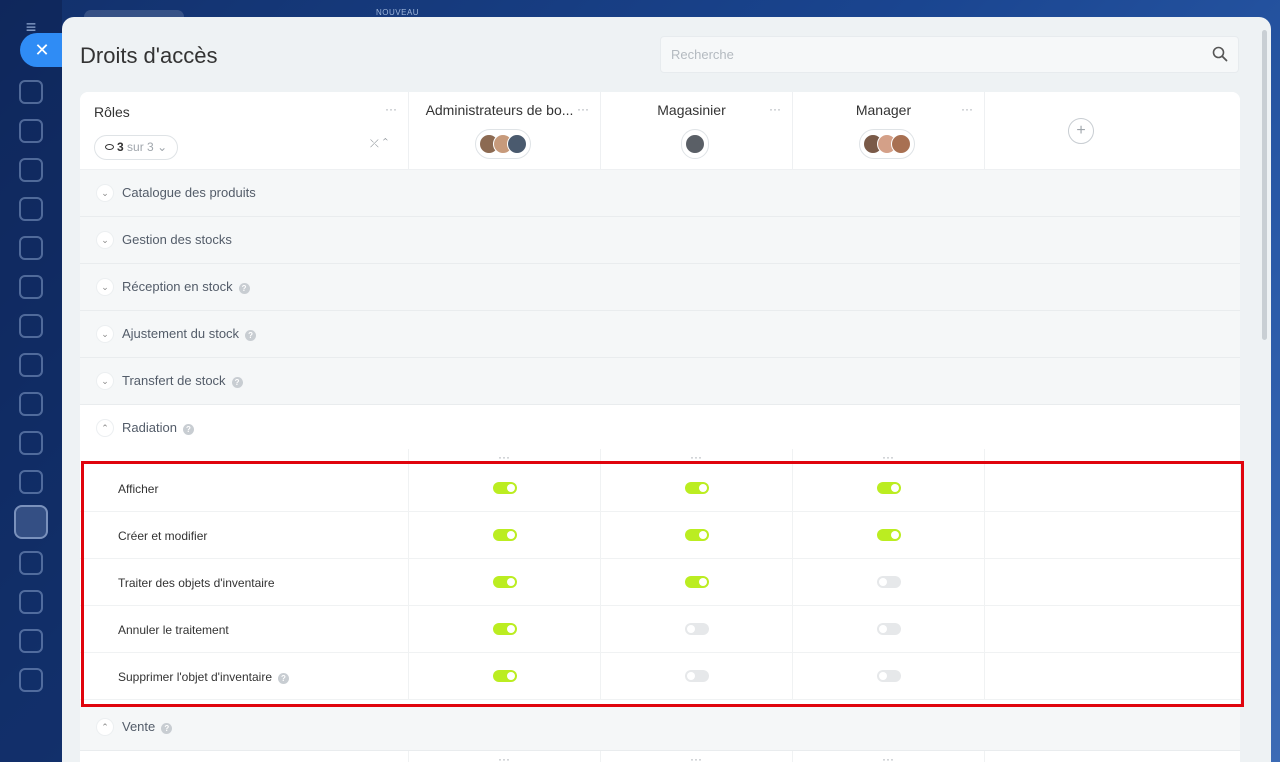 Image resolution: width=1280 pixels, height=762 pixels. I want to click on inventory-icon, so click(31, 522).